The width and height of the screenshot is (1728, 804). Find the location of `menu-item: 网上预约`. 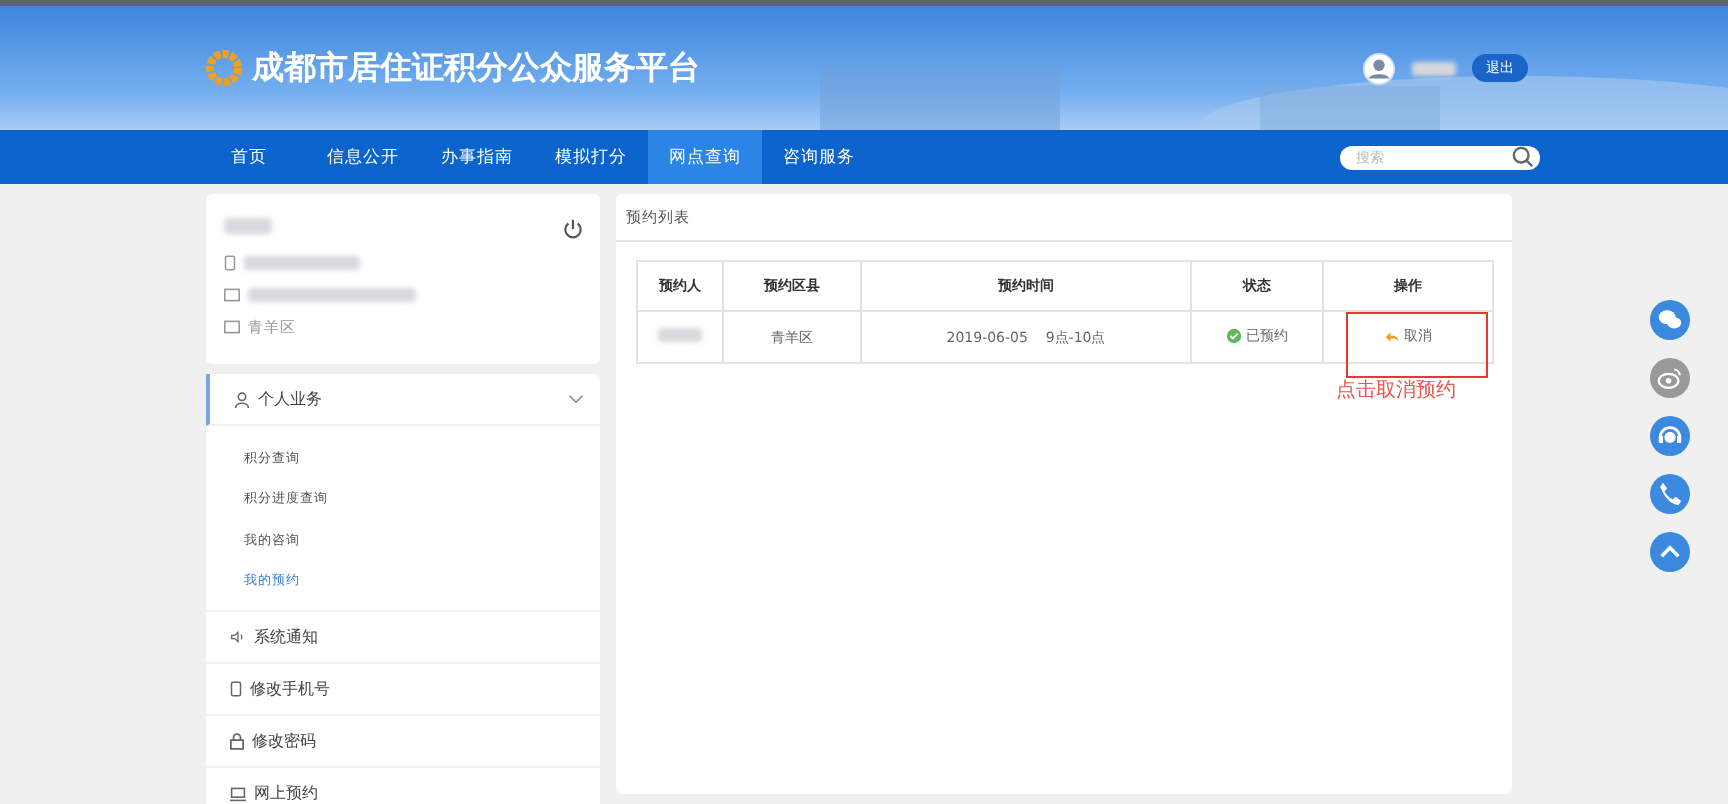

menu-item: 网上预约 is located at coordinates (403, 786).